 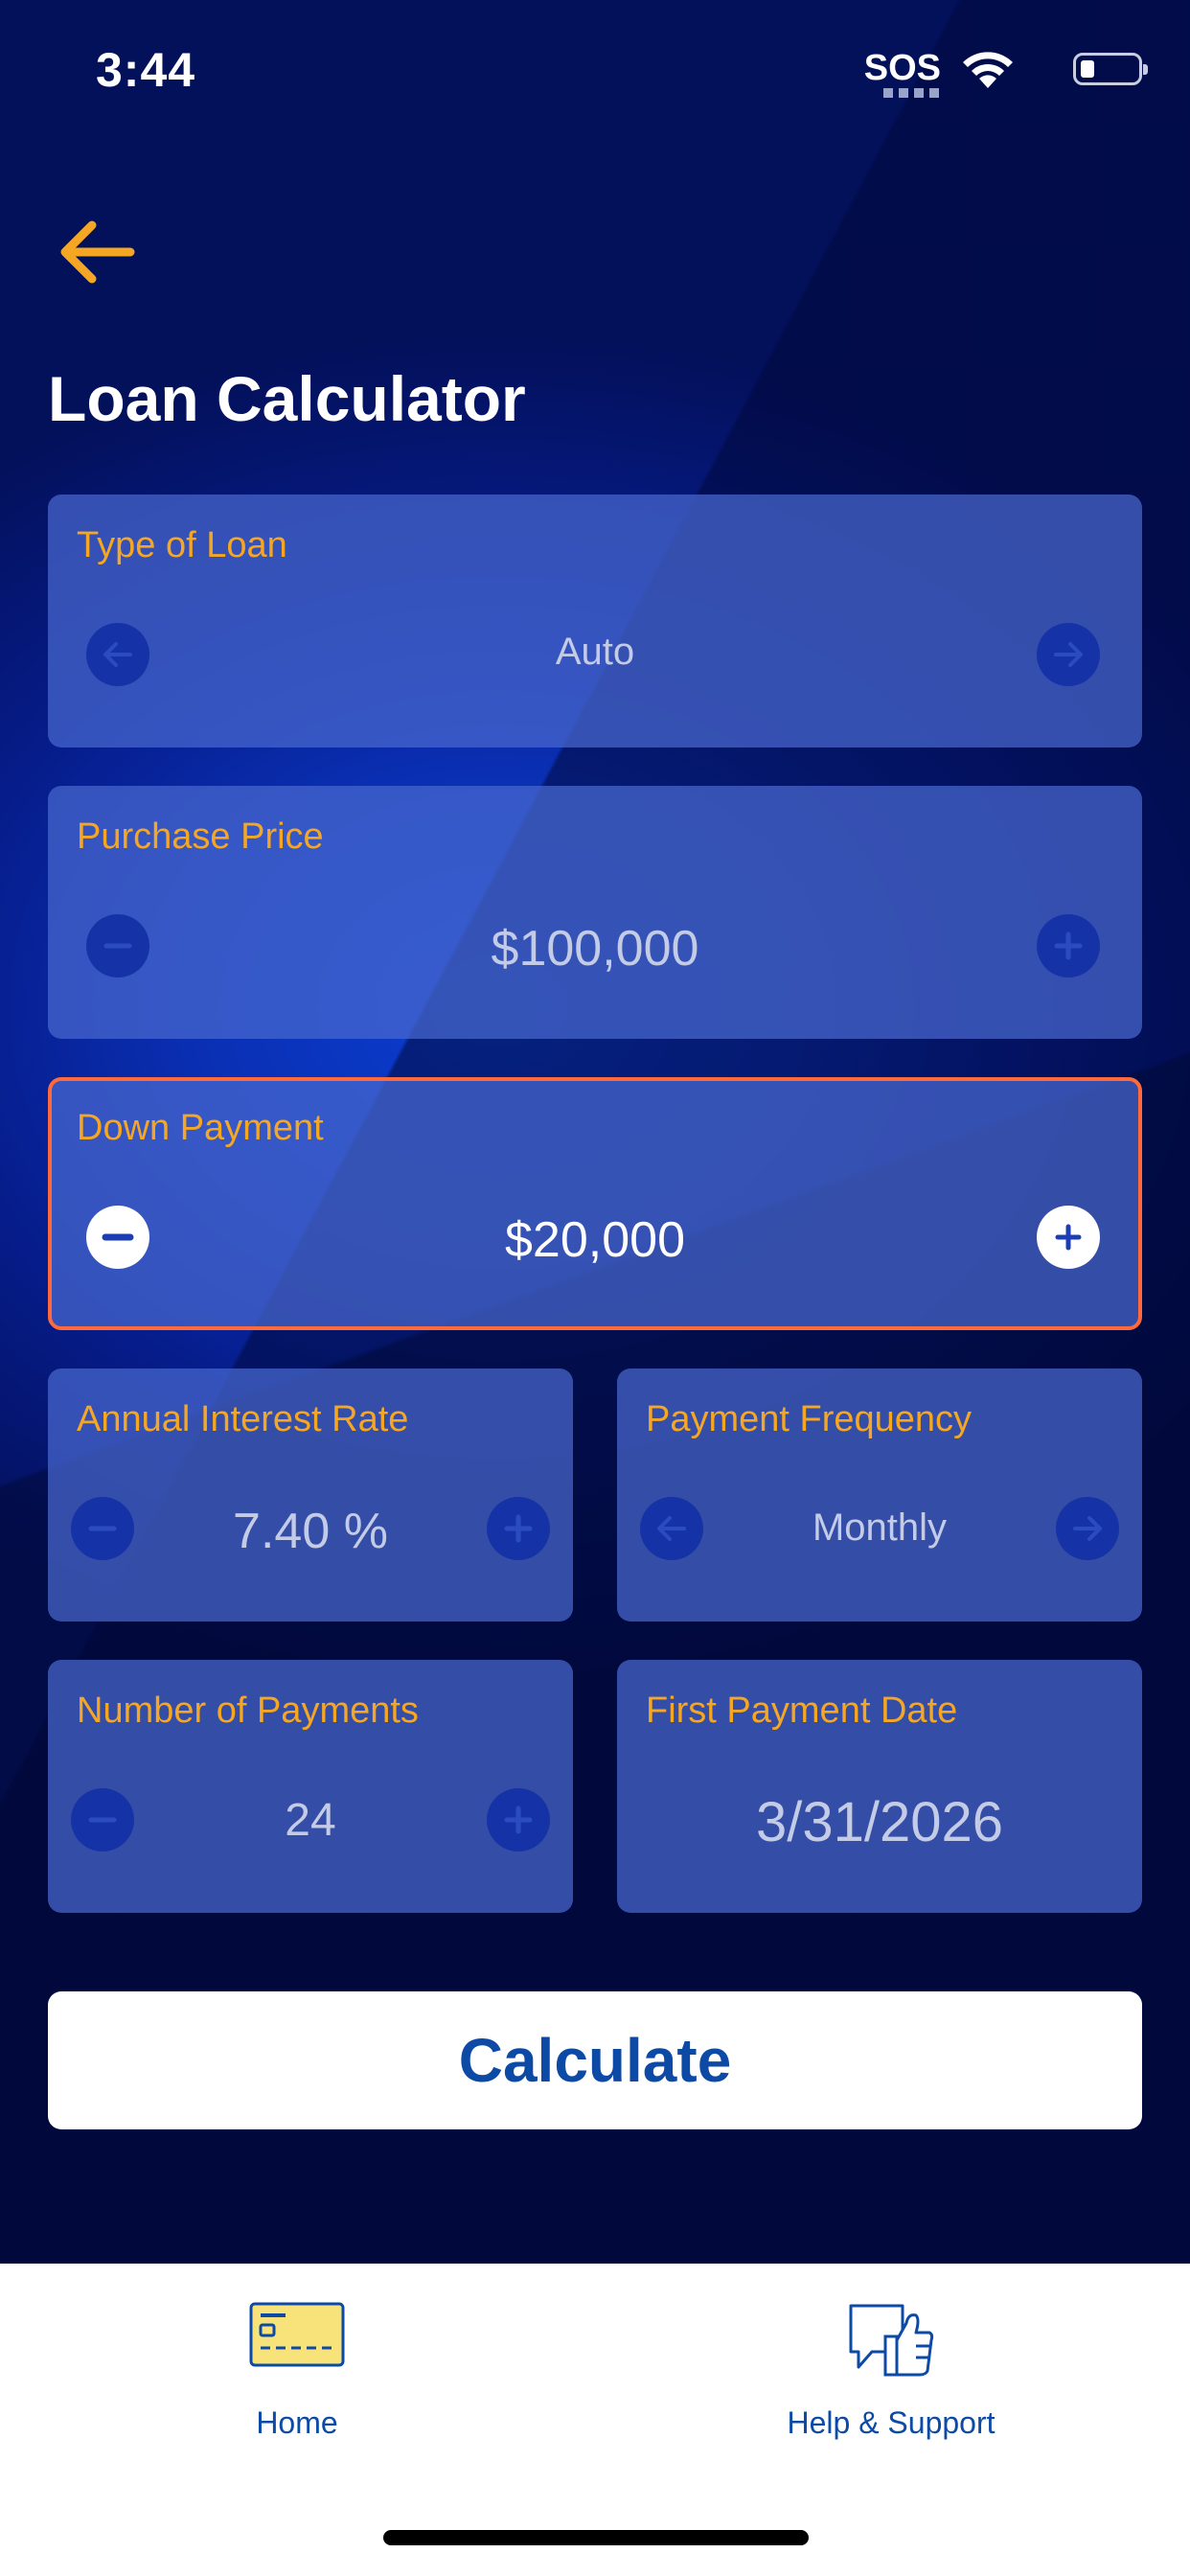 What do you see at coordinates (311, 1786) in the screenshot?
I see `num-payments-card: Number of Payments 24` at bounding box center [311, 1786].